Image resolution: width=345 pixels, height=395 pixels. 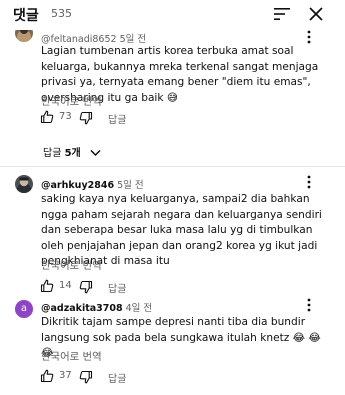 I want to click on replies-count: 5개, so click(x=72, y=153).